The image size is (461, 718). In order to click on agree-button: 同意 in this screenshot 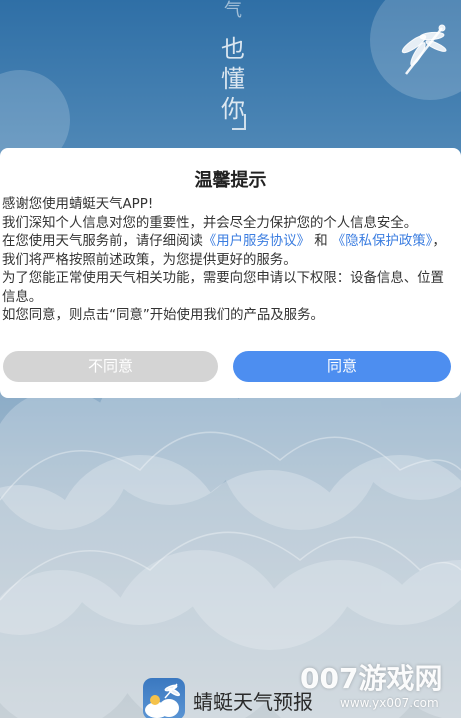, I will do `click(342, 366)`.